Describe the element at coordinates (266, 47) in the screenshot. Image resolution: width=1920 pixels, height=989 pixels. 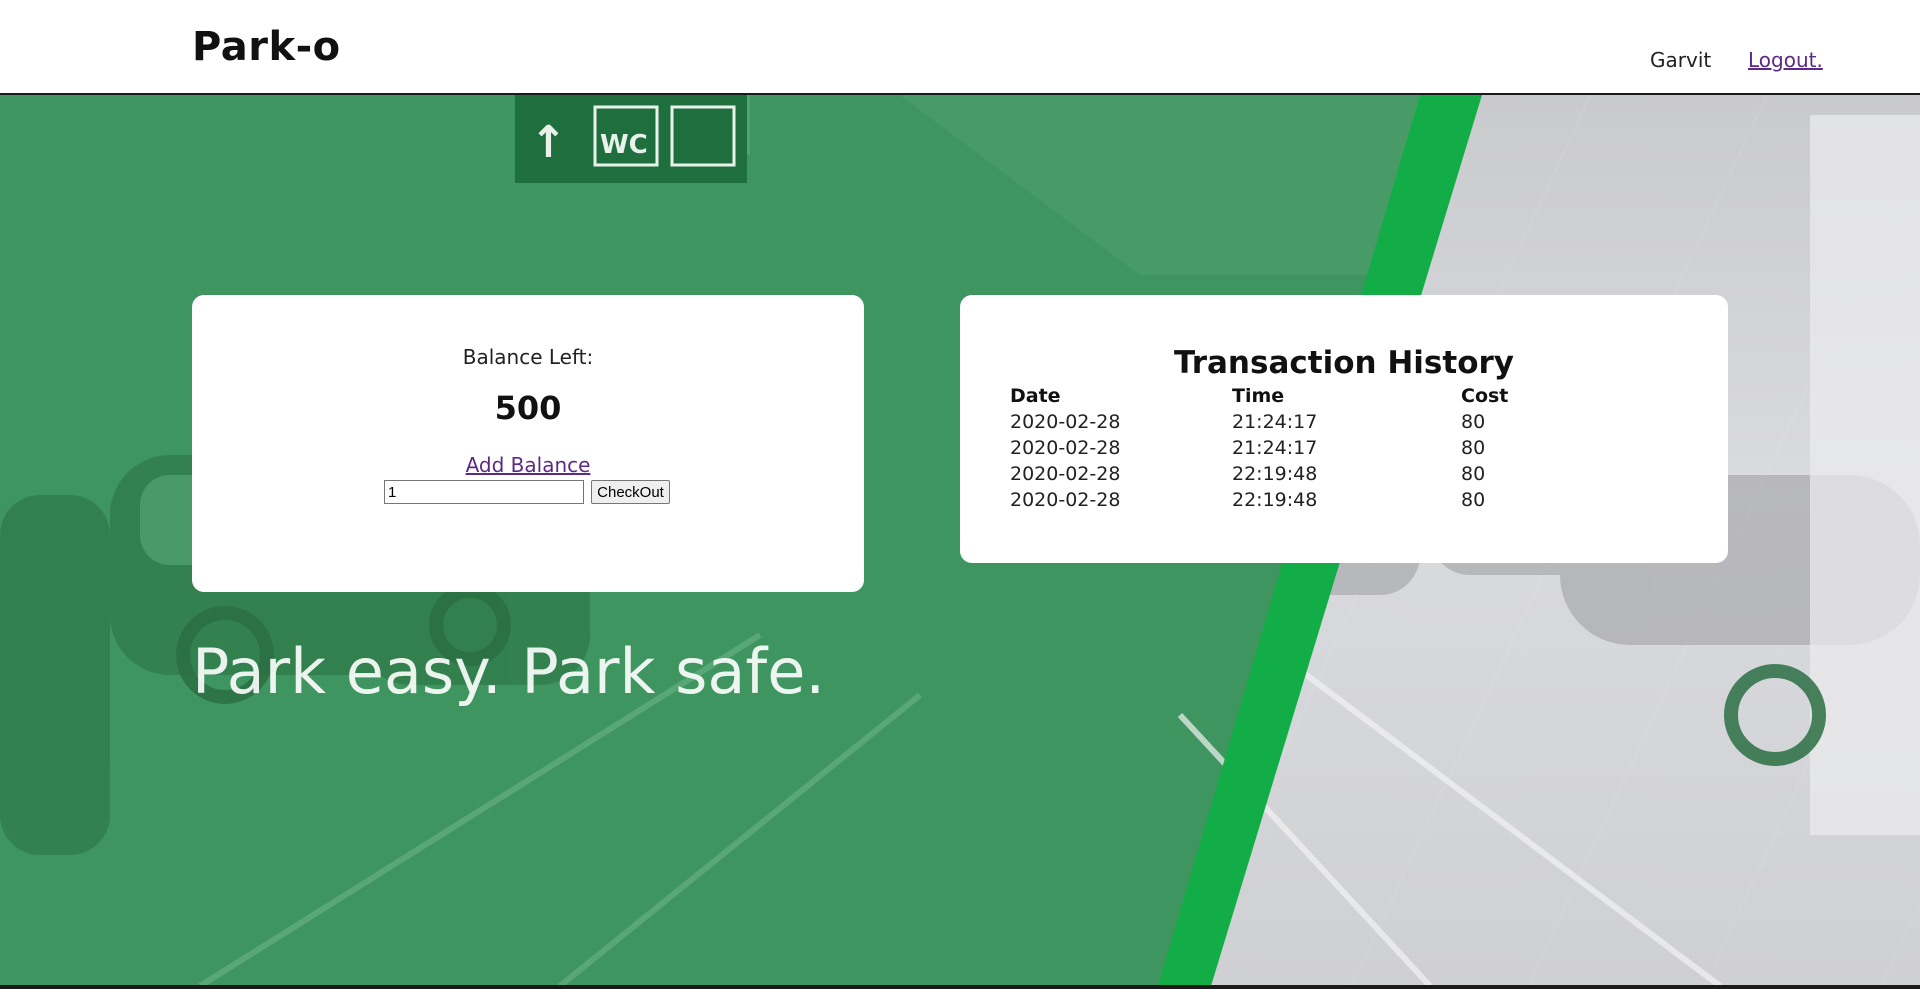
I see `brand-logo: Park-o` at that location.